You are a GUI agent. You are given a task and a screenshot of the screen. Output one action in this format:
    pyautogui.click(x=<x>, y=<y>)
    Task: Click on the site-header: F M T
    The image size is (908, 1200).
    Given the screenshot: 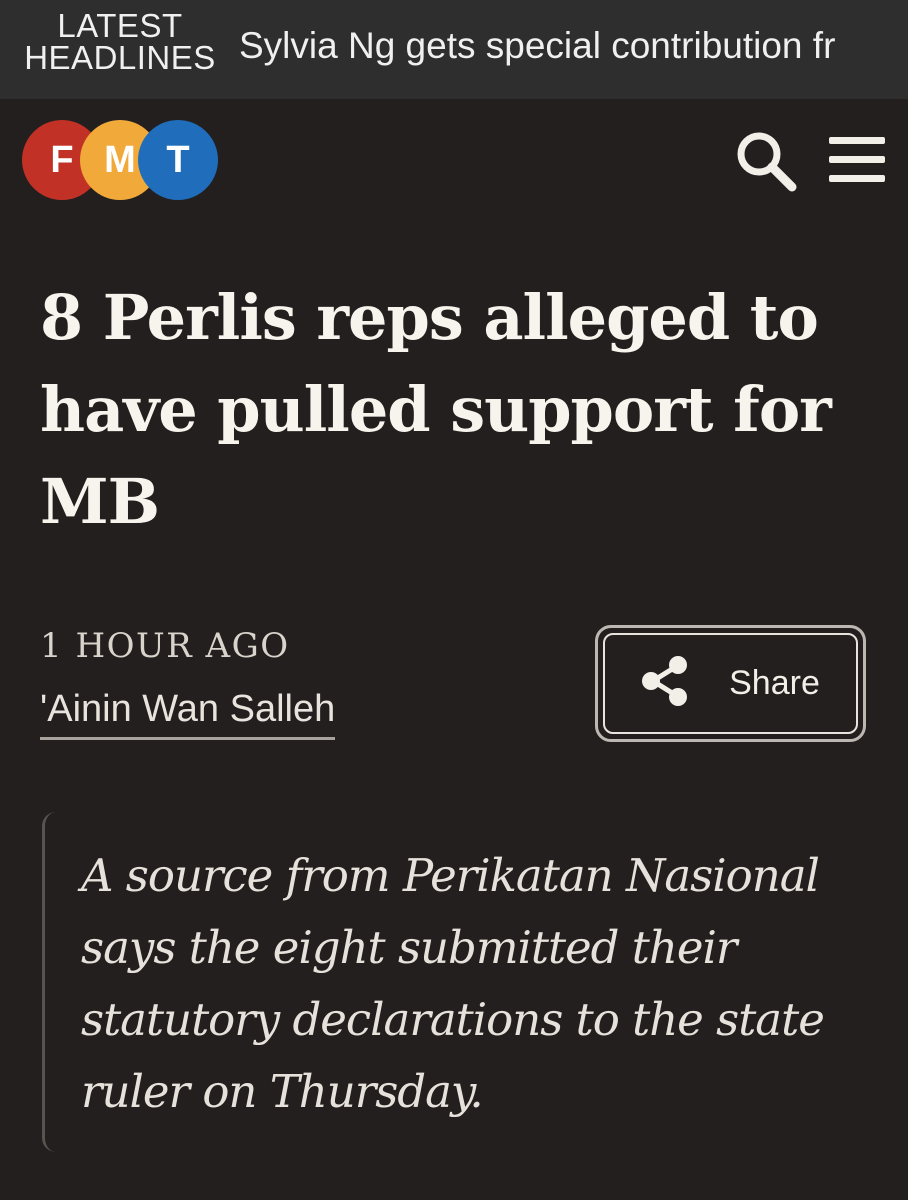 What is the action you would take?
    pyautogui.click(x=454, y=159)
    